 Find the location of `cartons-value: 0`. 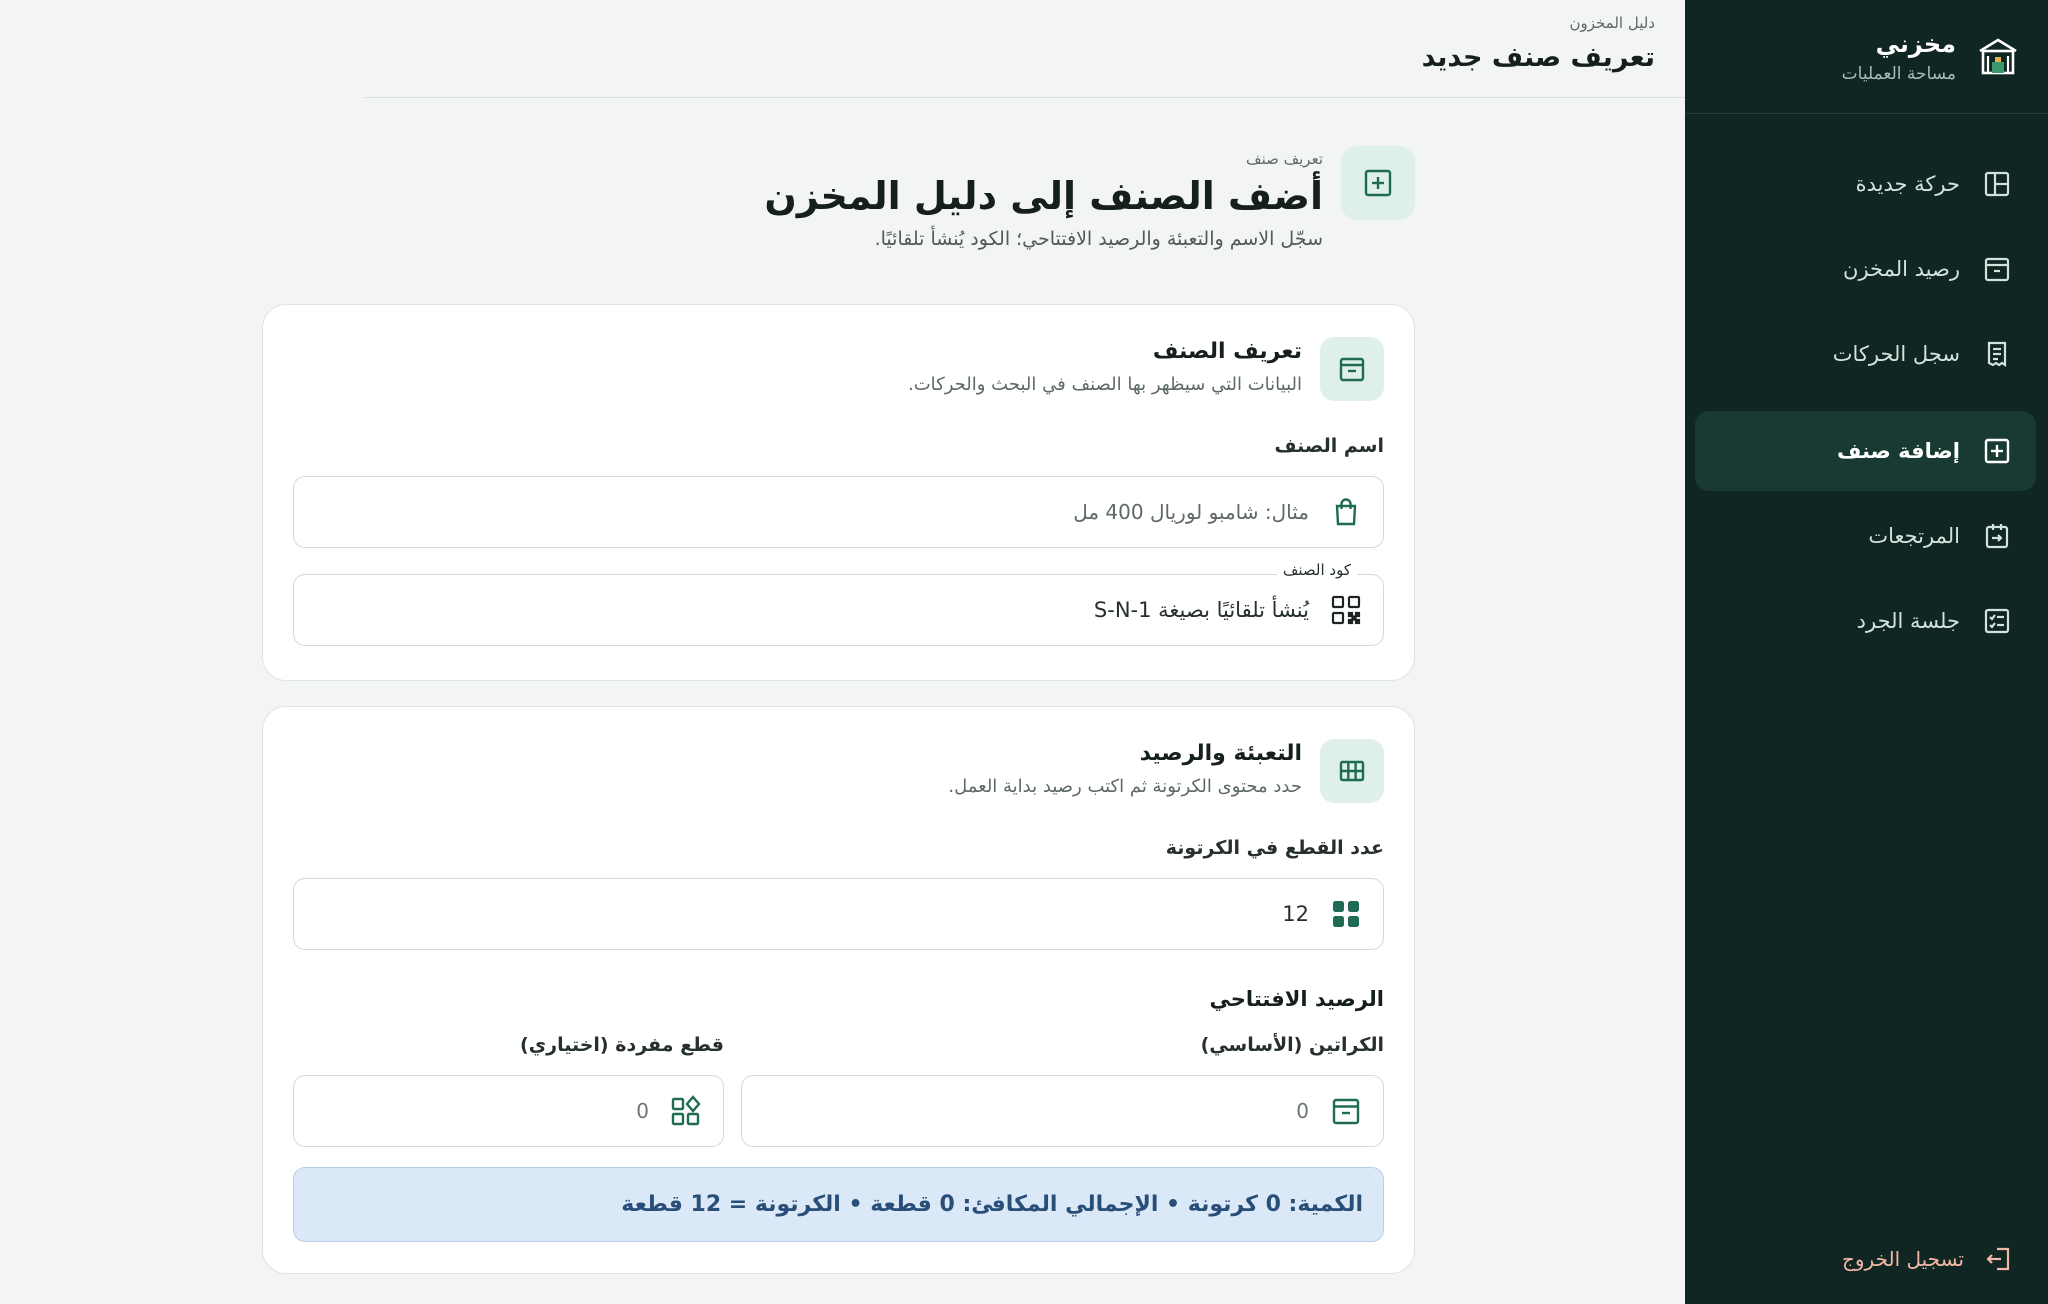

cartons-value: 0 is located at coordinates (1302, 1111).